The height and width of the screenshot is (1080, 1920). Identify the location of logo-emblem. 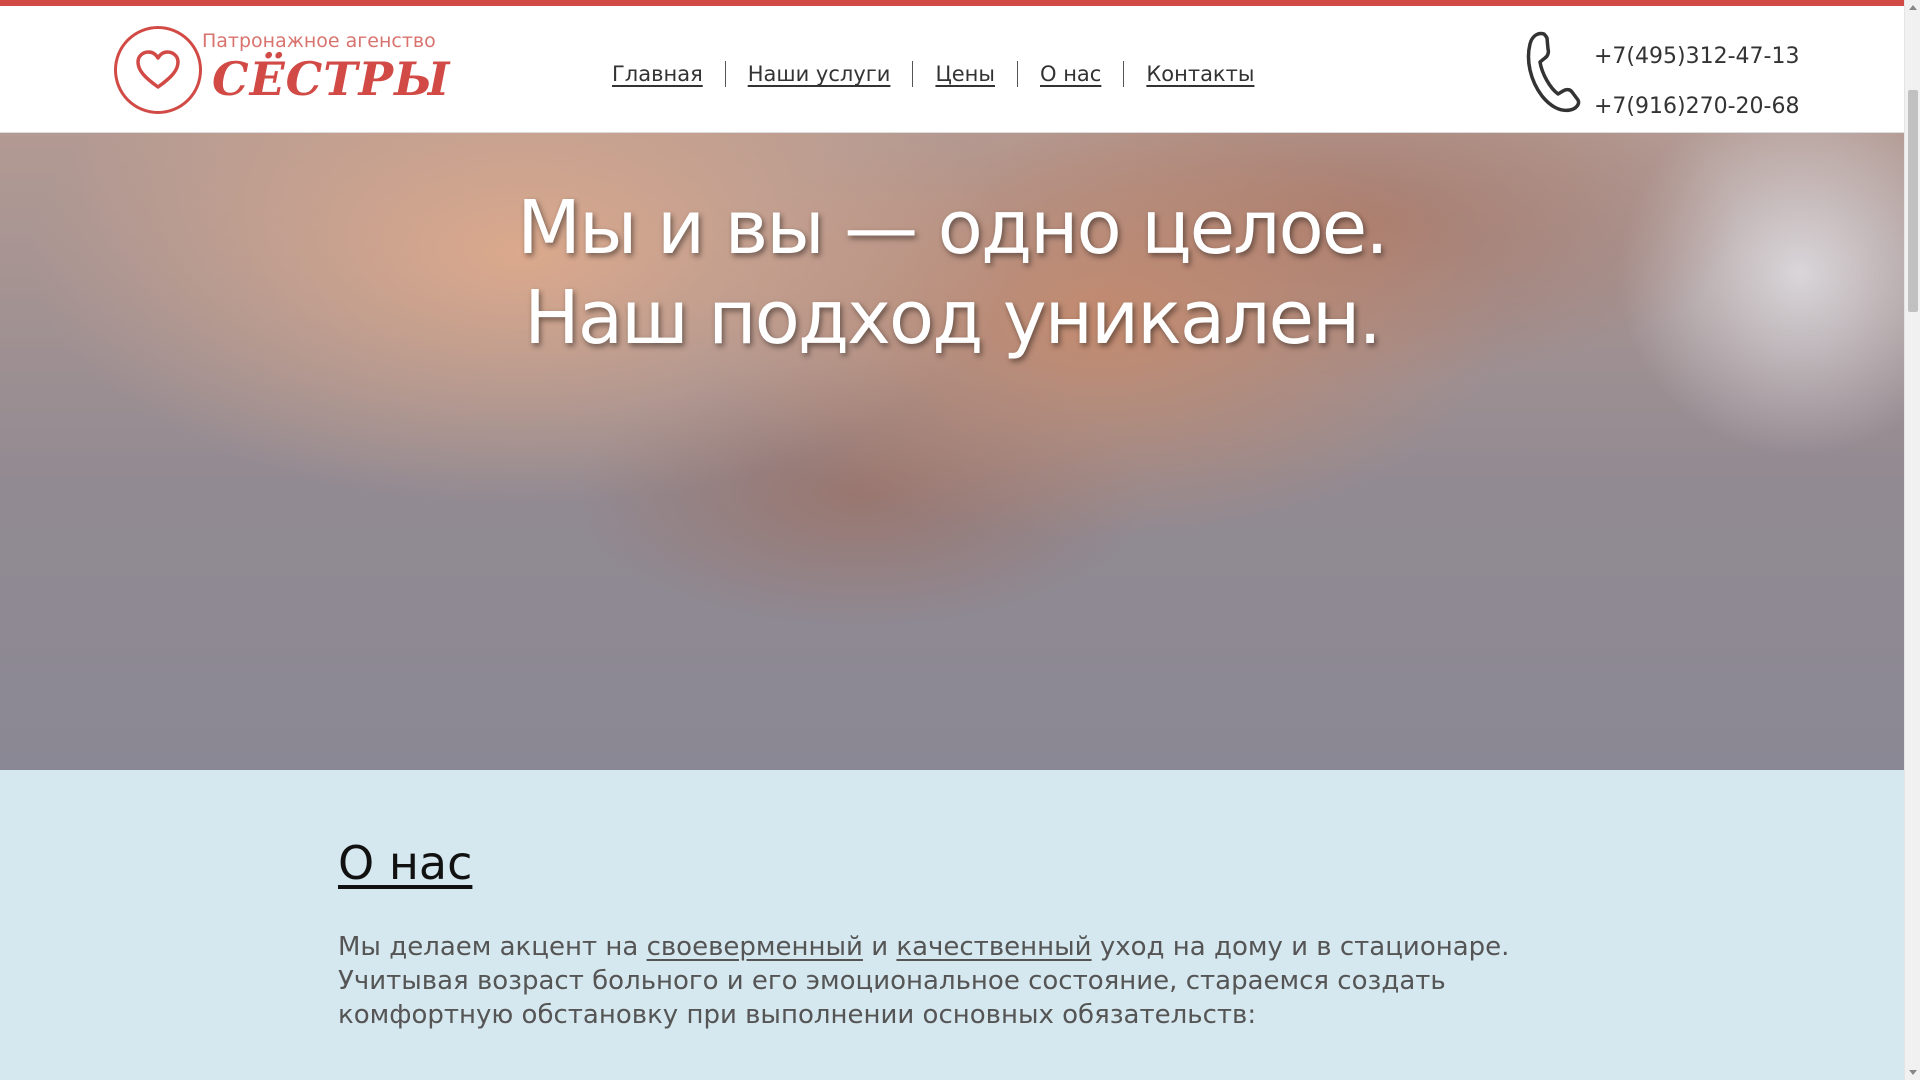
(158, 70).